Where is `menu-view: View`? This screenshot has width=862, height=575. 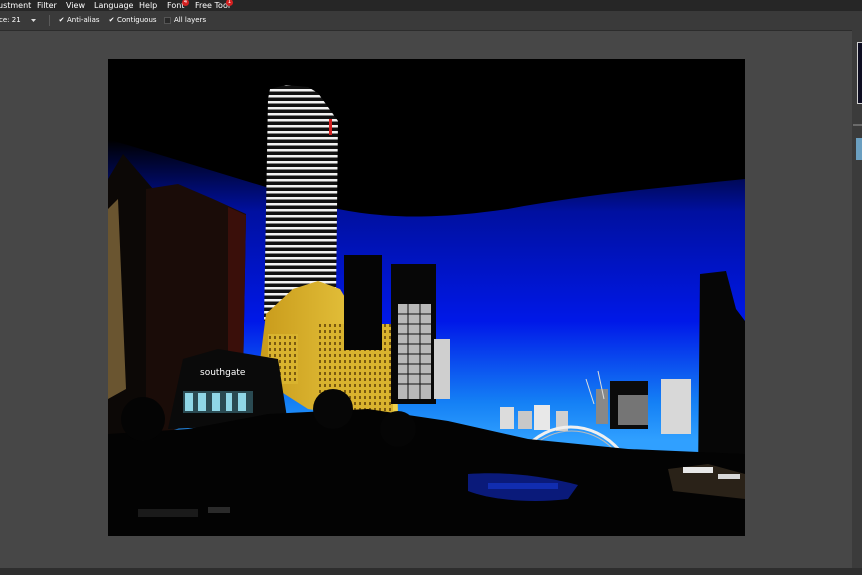 menu-view: View is located at coordinates (75, 5).